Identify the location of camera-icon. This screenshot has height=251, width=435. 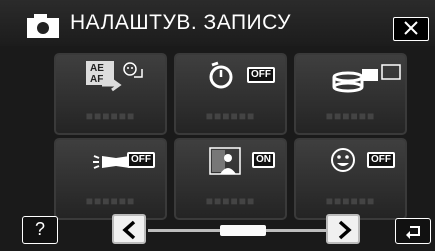
(43, 26).